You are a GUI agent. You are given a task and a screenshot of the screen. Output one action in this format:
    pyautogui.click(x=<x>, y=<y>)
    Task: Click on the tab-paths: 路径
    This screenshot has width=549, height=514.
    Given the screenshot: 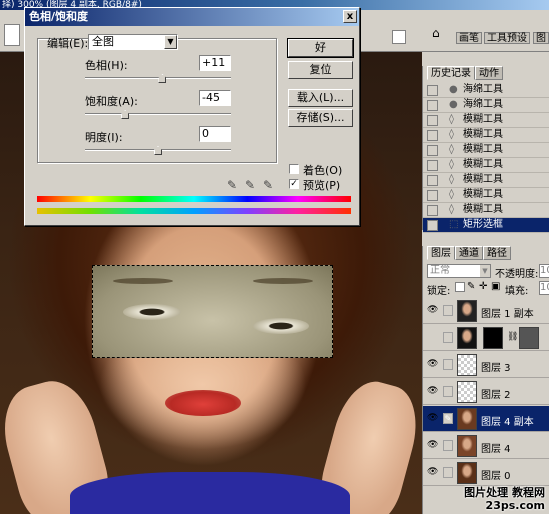 What is the action you would take?
    pyautogui.click(x=497, y=253)
    